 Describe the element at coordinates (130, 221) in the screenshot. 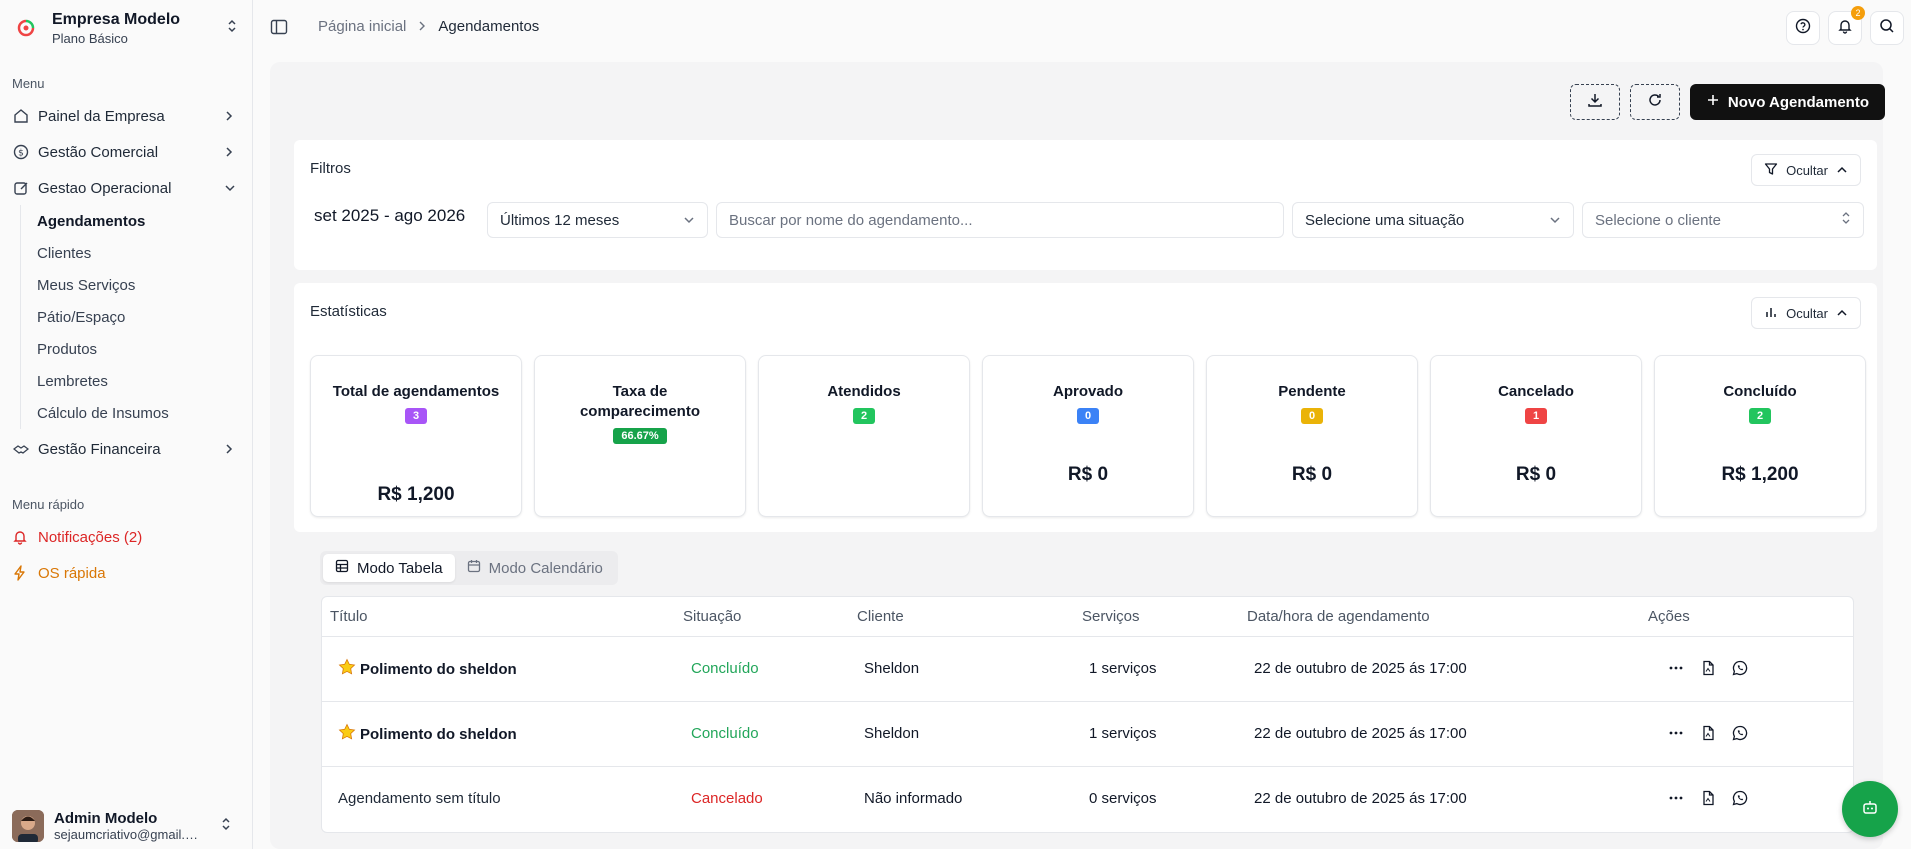

I see `sidebar-subitem-agendamentos: Agendamentos` at that location.